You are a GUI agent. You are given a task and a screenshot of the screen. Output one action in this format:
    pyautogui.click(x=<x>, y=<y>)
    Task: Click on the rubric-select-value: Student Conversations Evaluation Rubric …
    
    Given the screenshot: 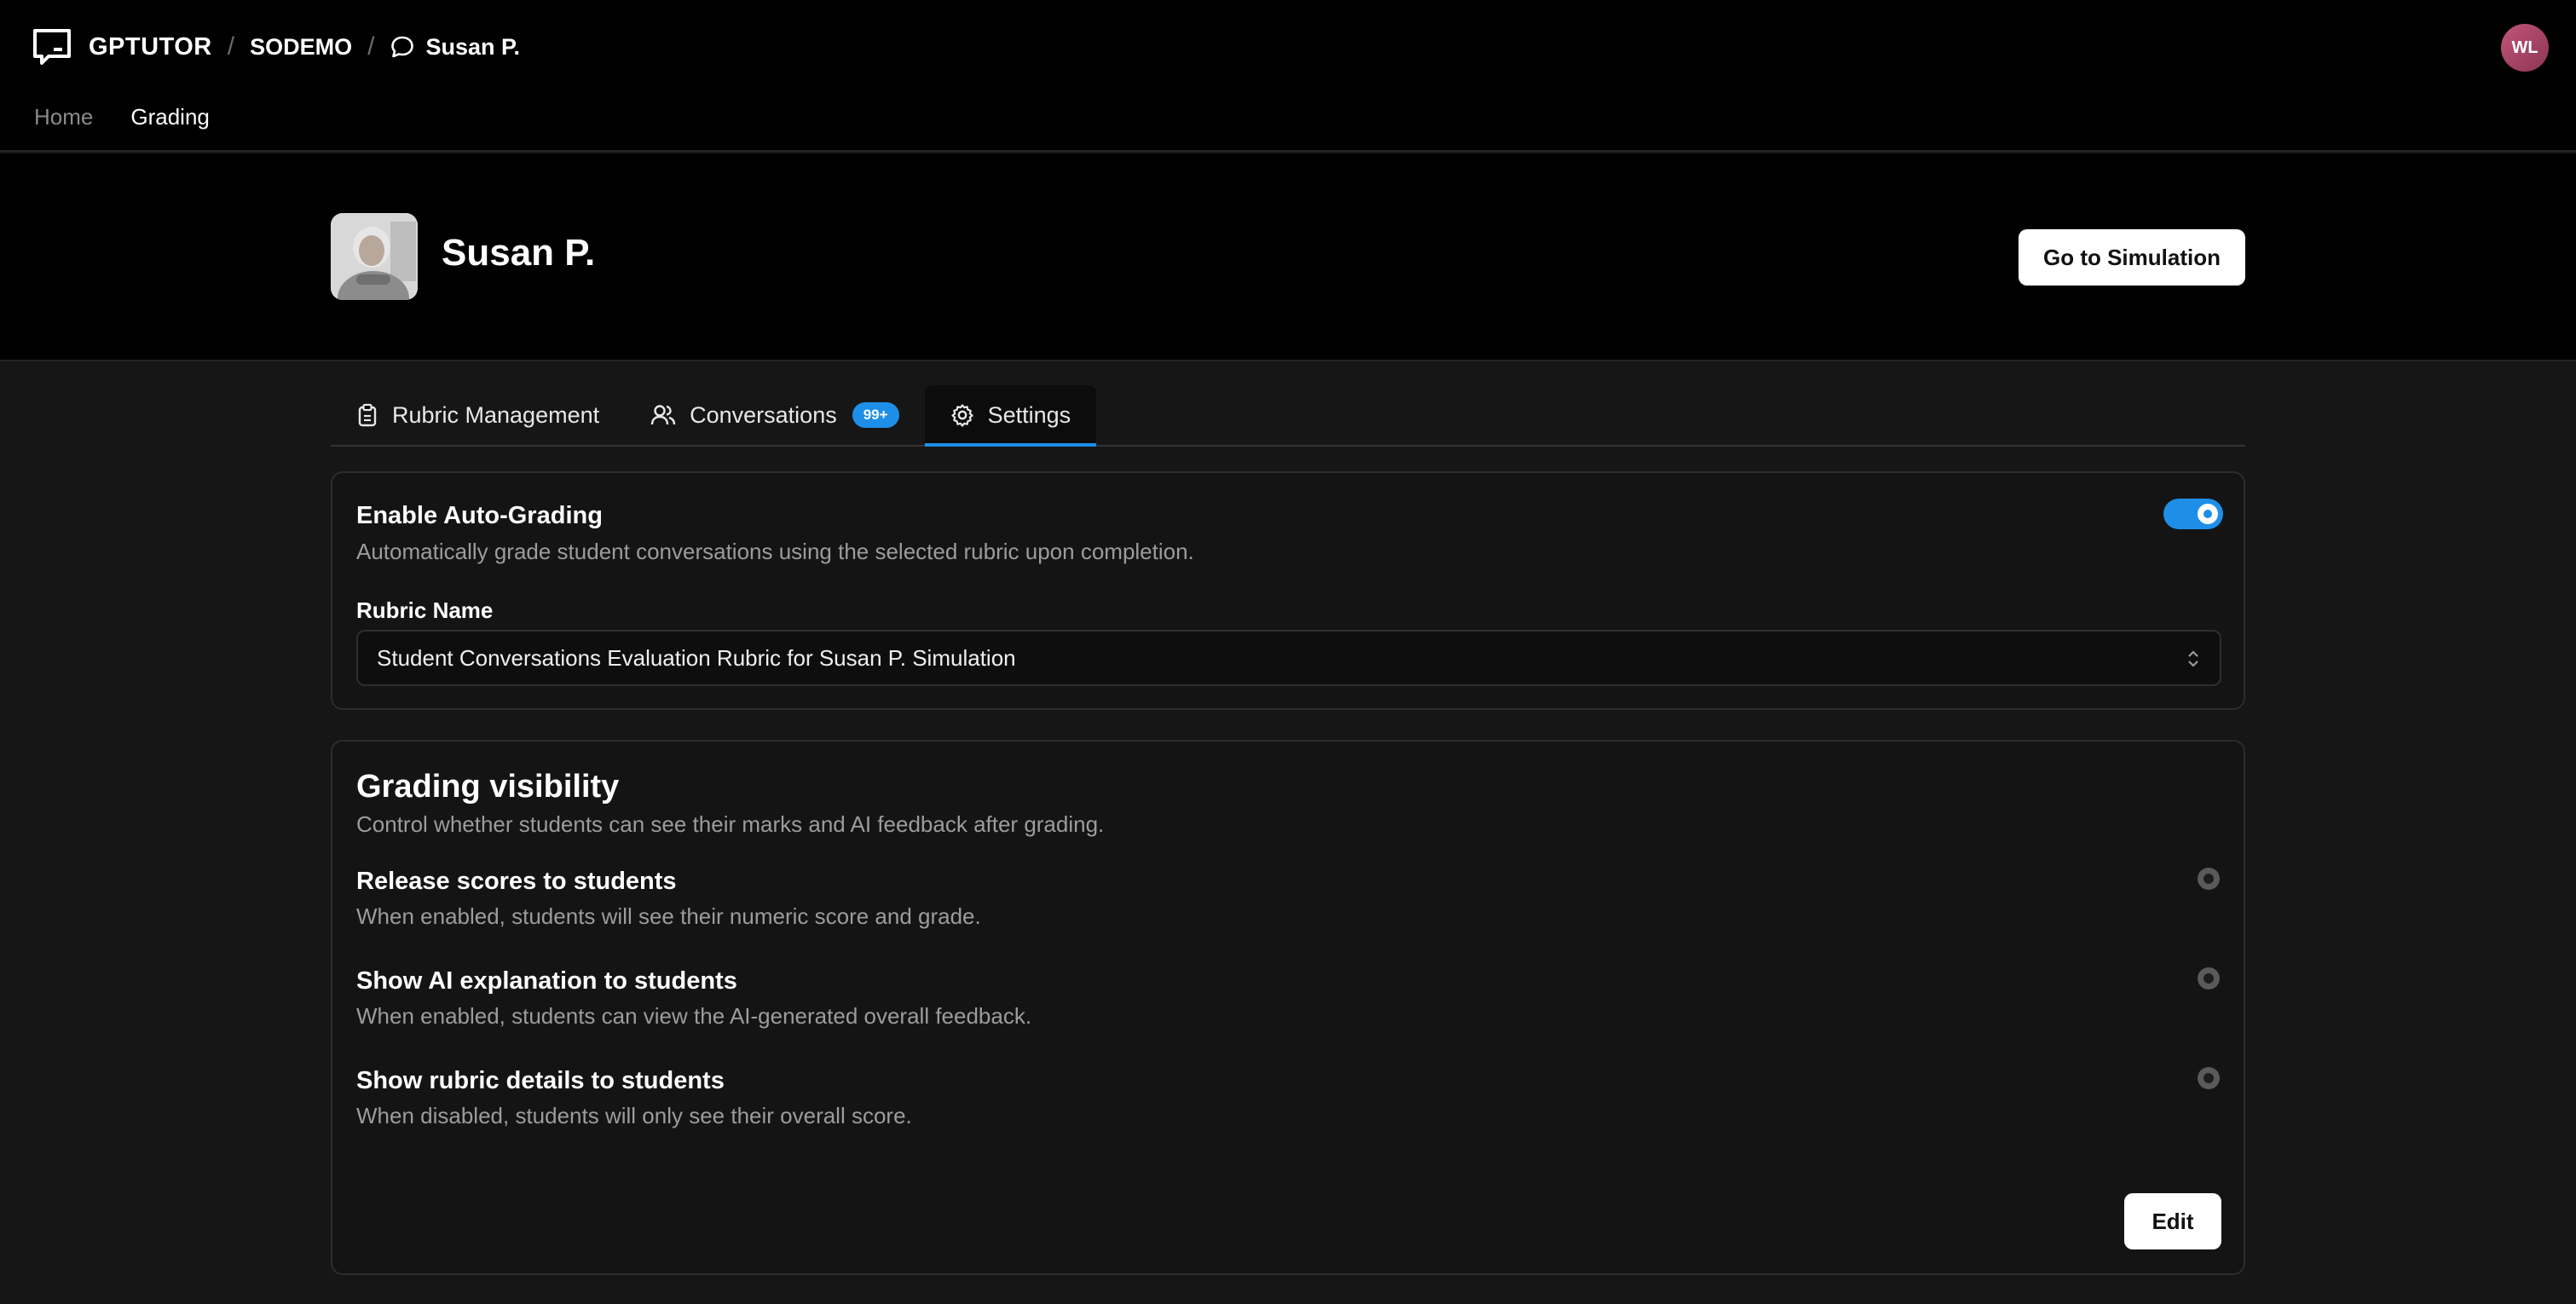 What is the action you would take?
    pyautogui.click(x=696, y=657)
    